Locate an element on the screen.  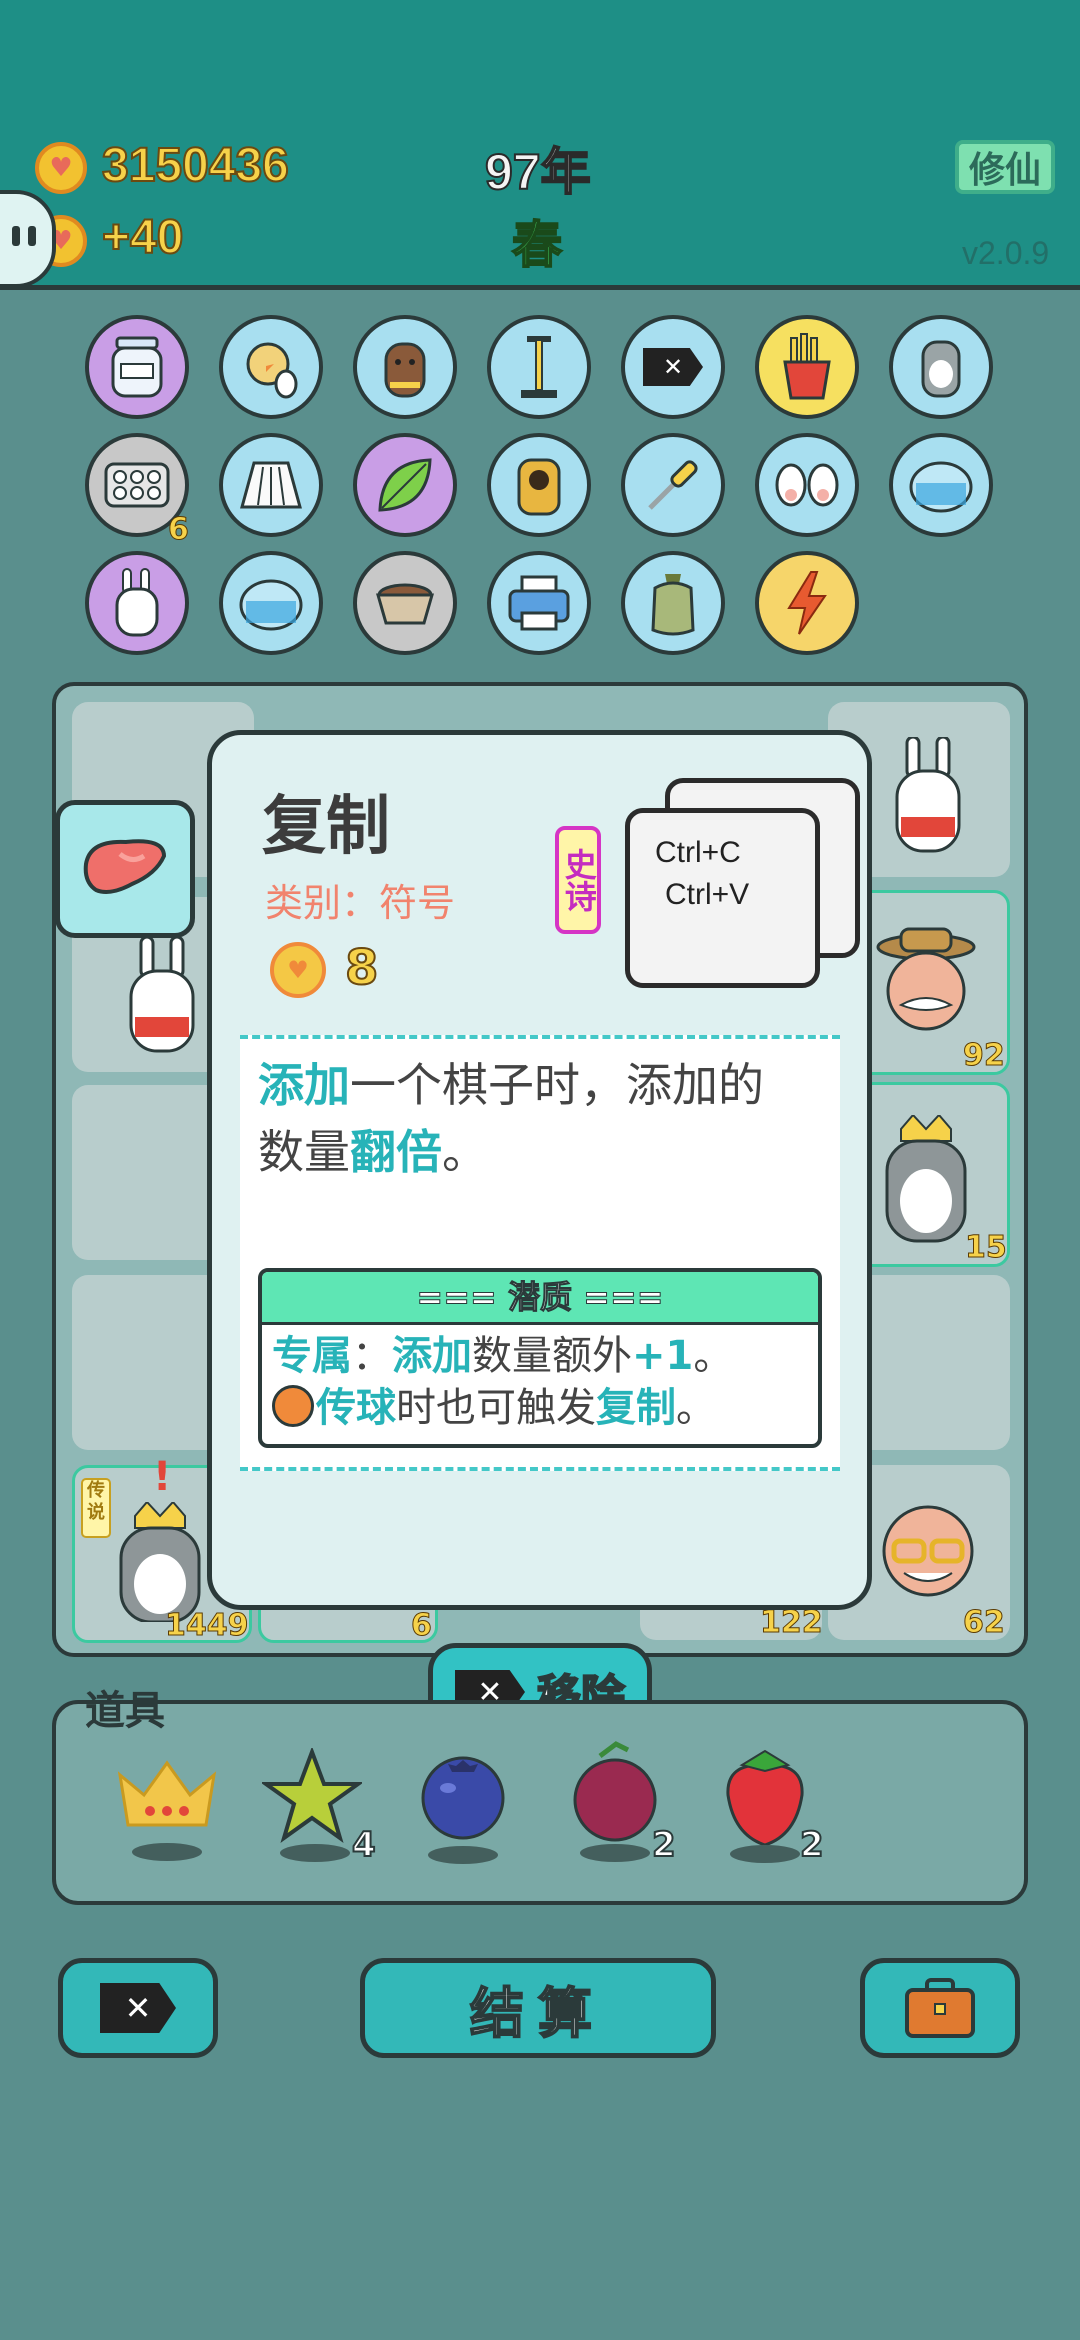
husky-icon is located at coordinates (941, 369).